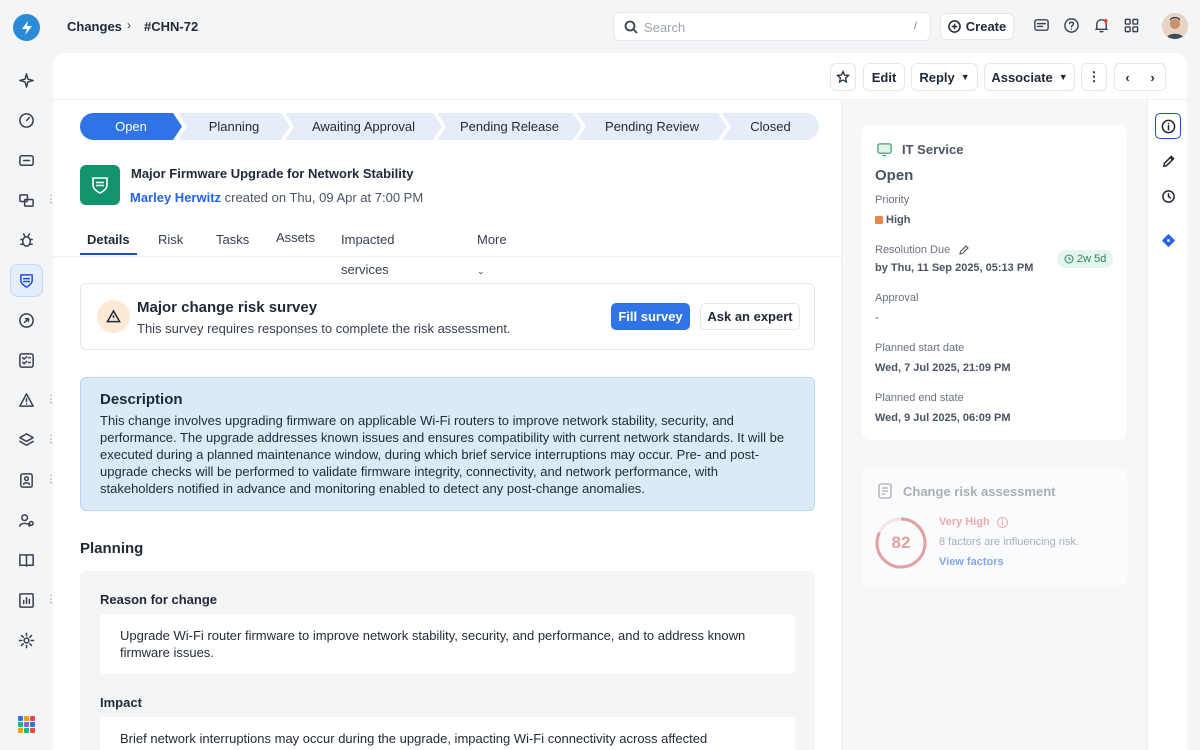 This screenshot has height=750, width=1200. I want to click on risk-header: Change risk assessment, so click(965, 491).